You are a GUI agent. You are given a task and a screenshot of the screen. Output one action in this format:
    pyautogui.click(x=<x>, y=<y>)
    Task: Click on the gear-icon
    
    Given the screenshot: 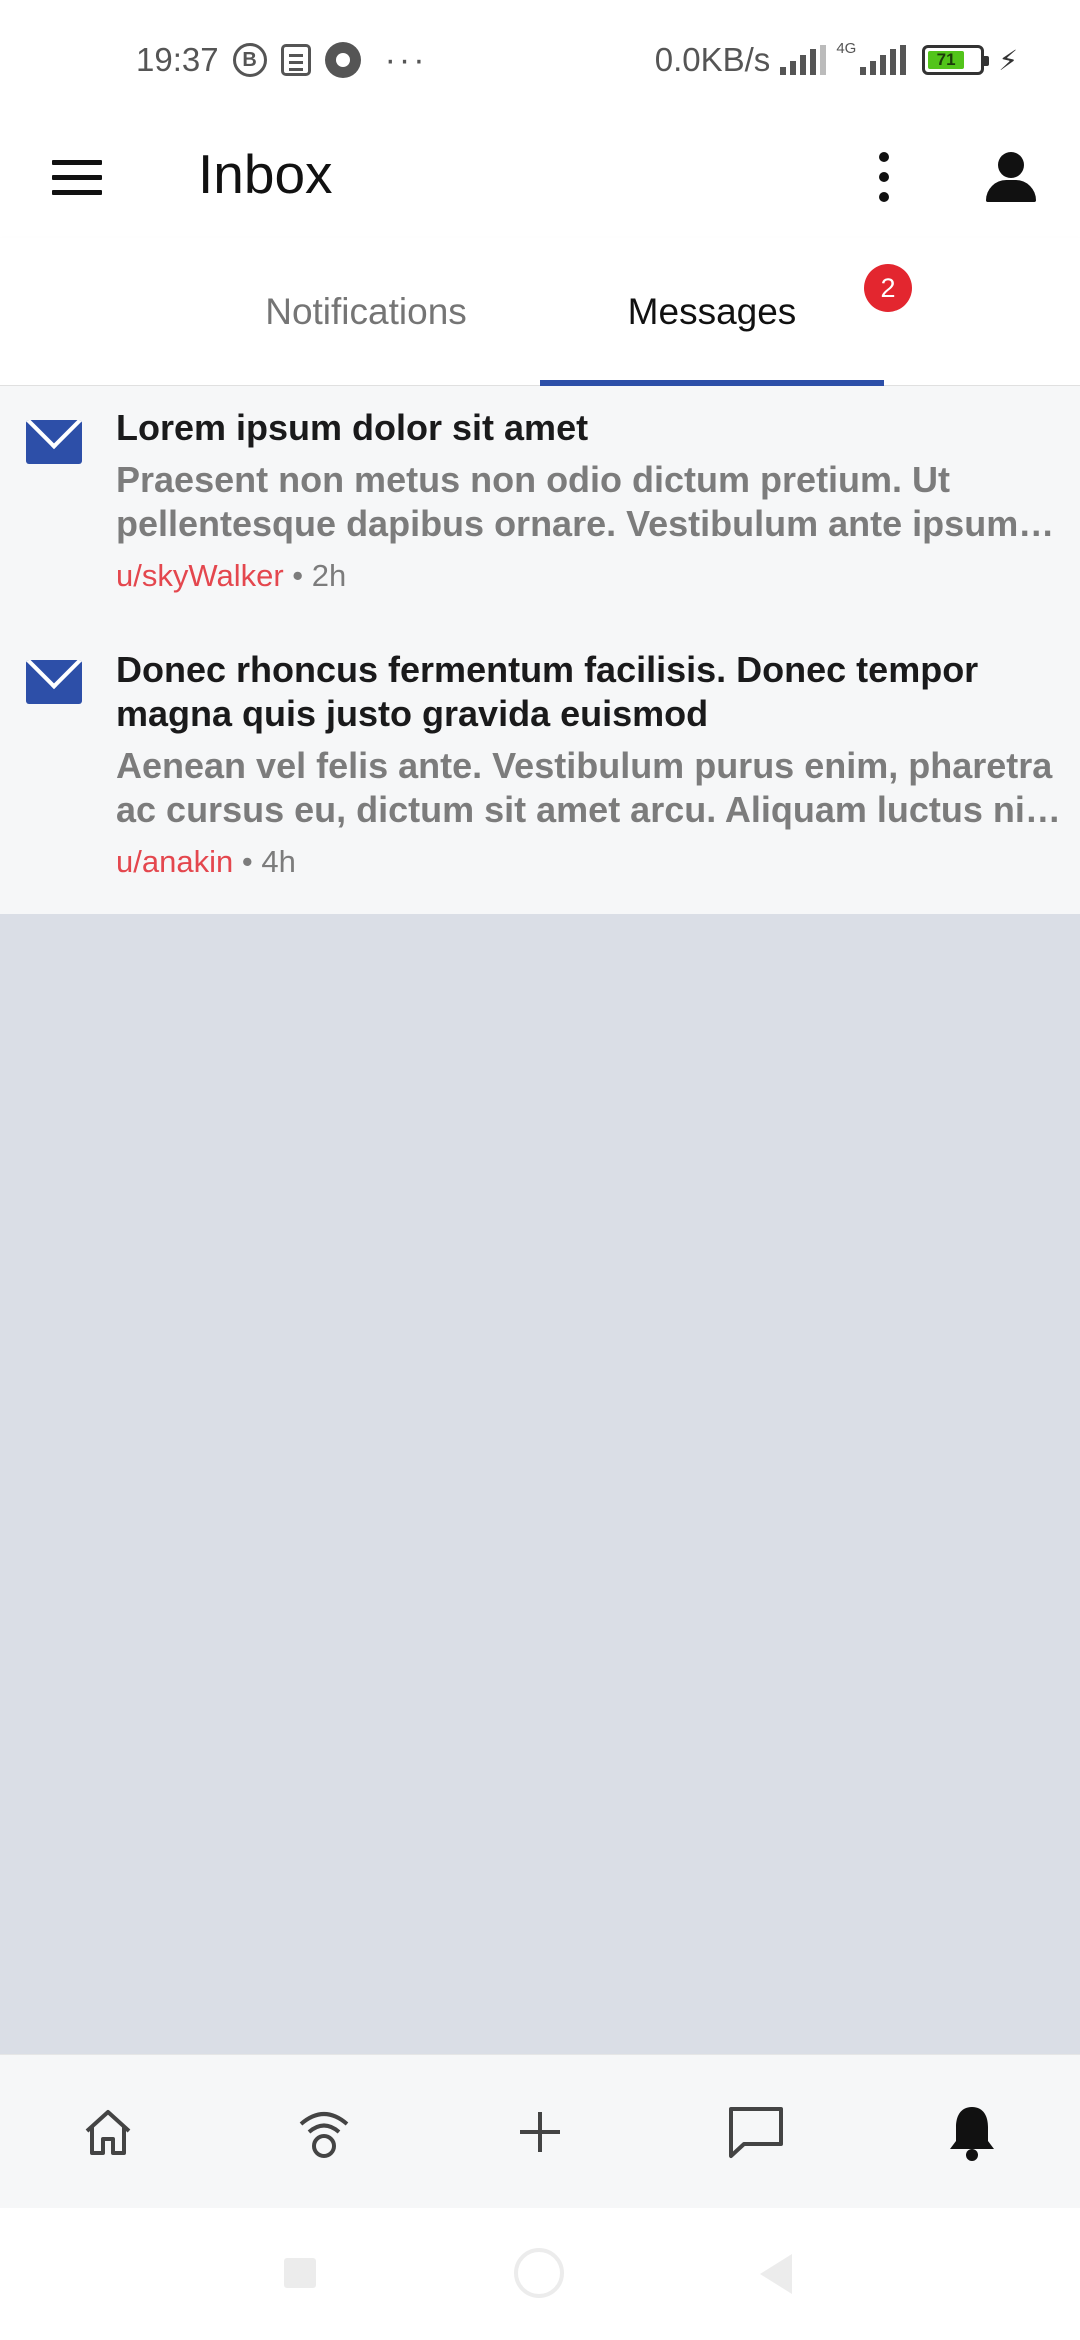 What is the action you would take?
    pyautogui.click(x=342, y=60)
    